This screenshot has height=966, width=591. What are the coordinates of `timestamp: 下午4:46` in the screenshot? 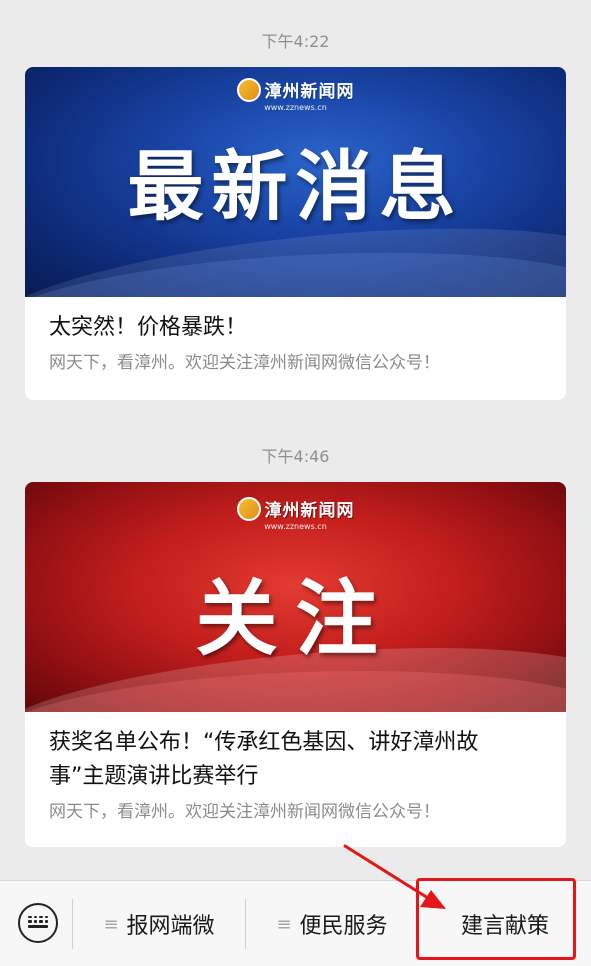 It's located at (295, 456).